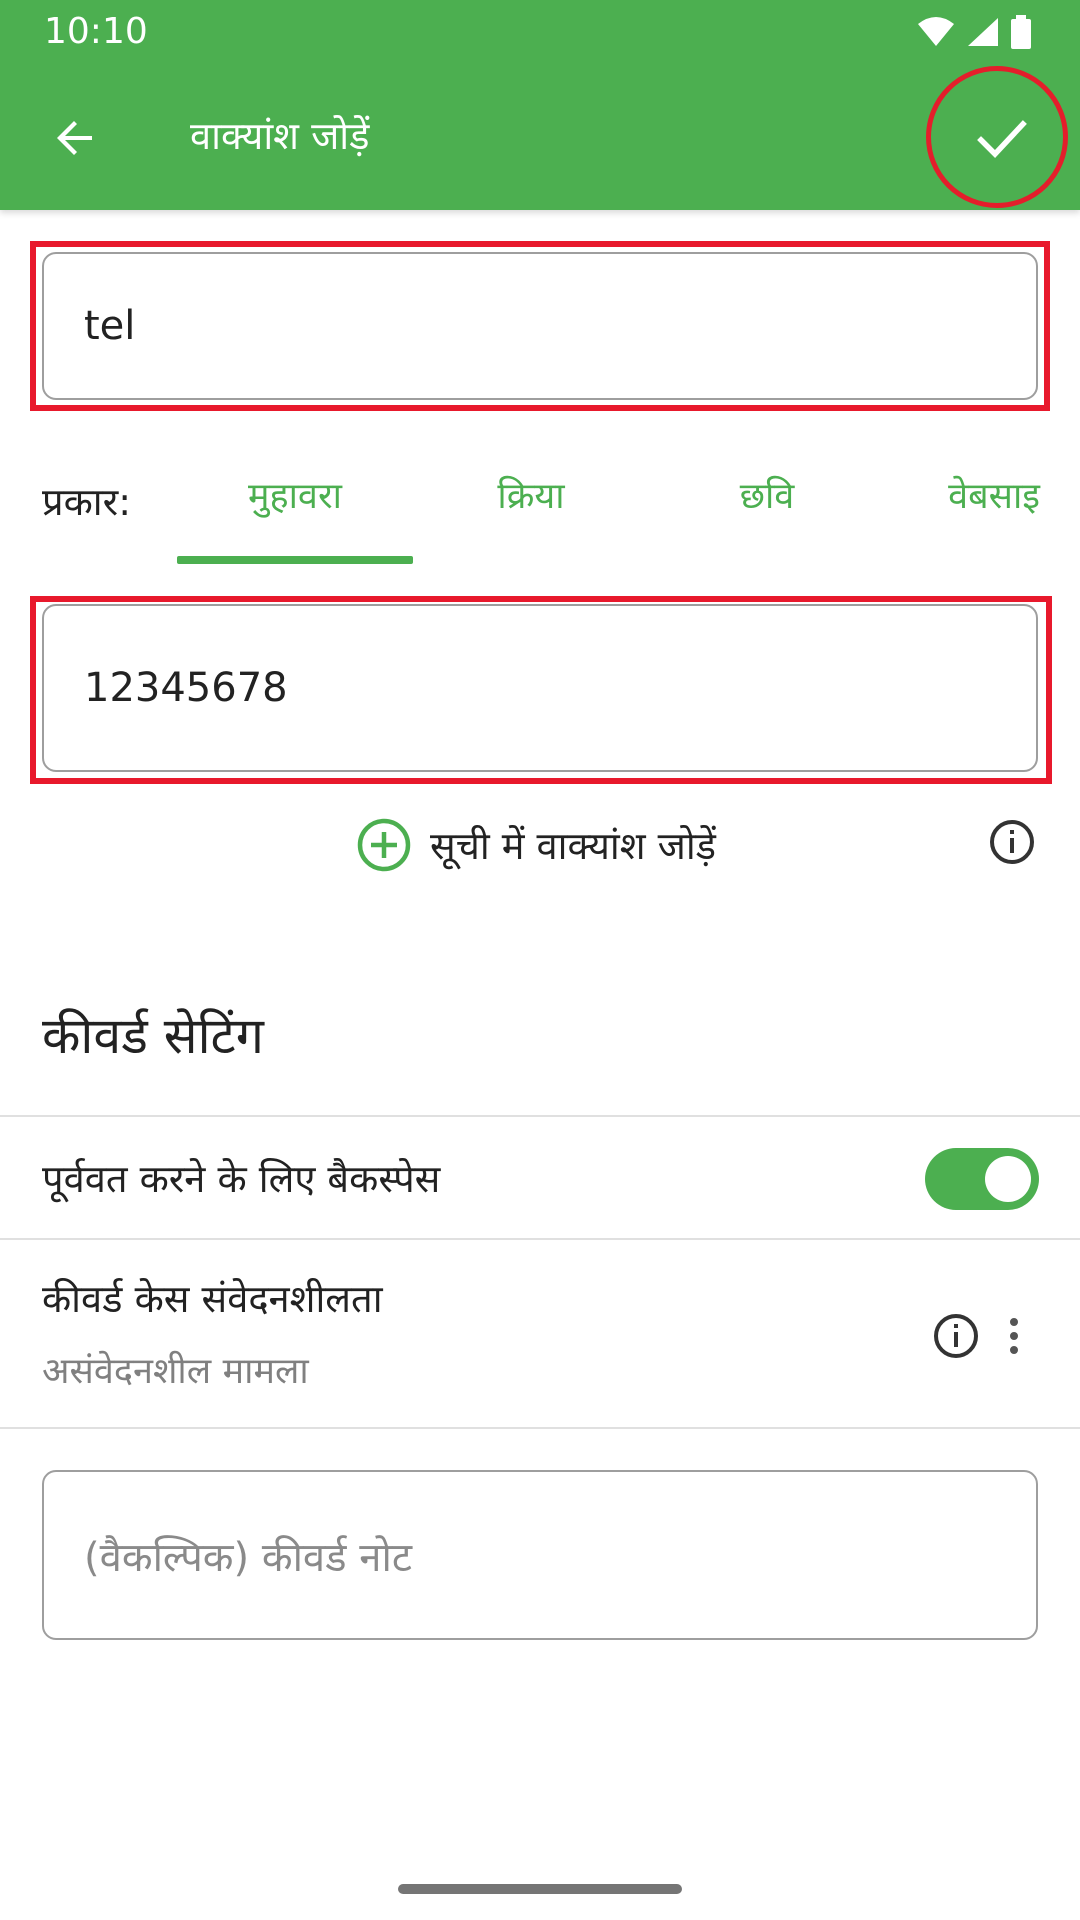  I want to click on case-sensitivity-label: कीवर्ड केस संवेदनशीलता, so click(212, 1298).